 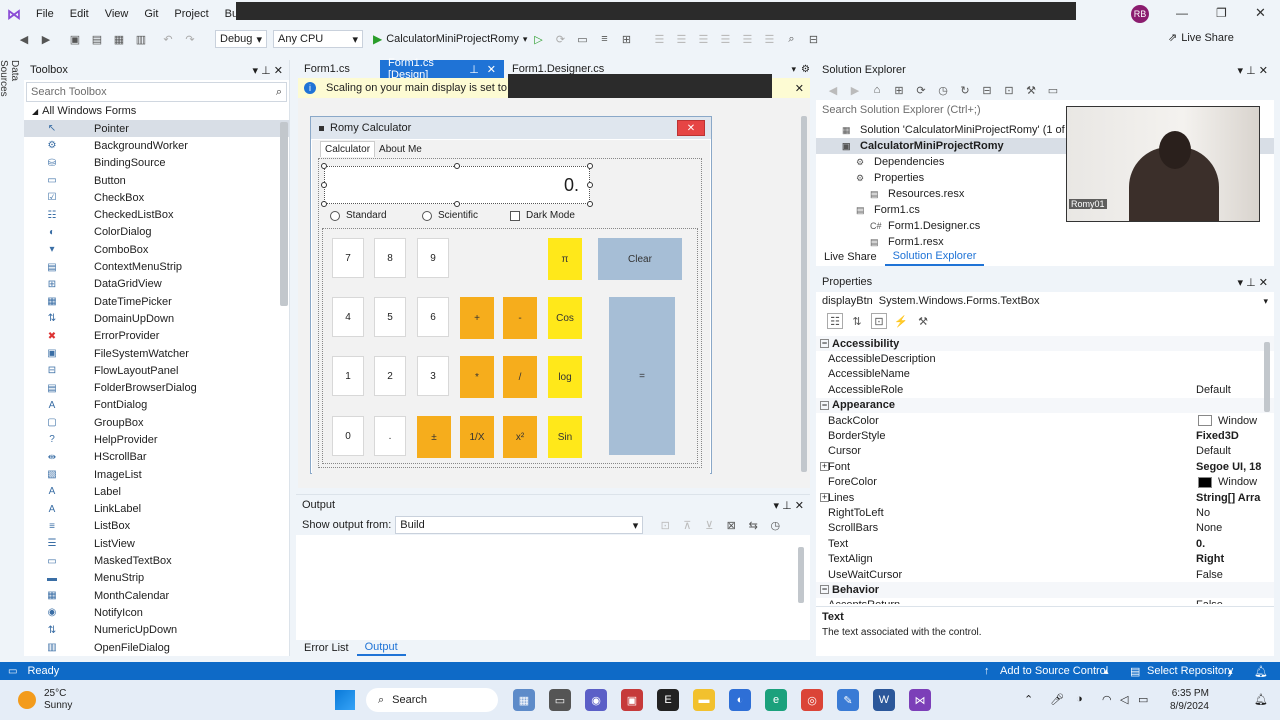 I want to click on dropdown-icon: ▾, so click(x=777, y=506).